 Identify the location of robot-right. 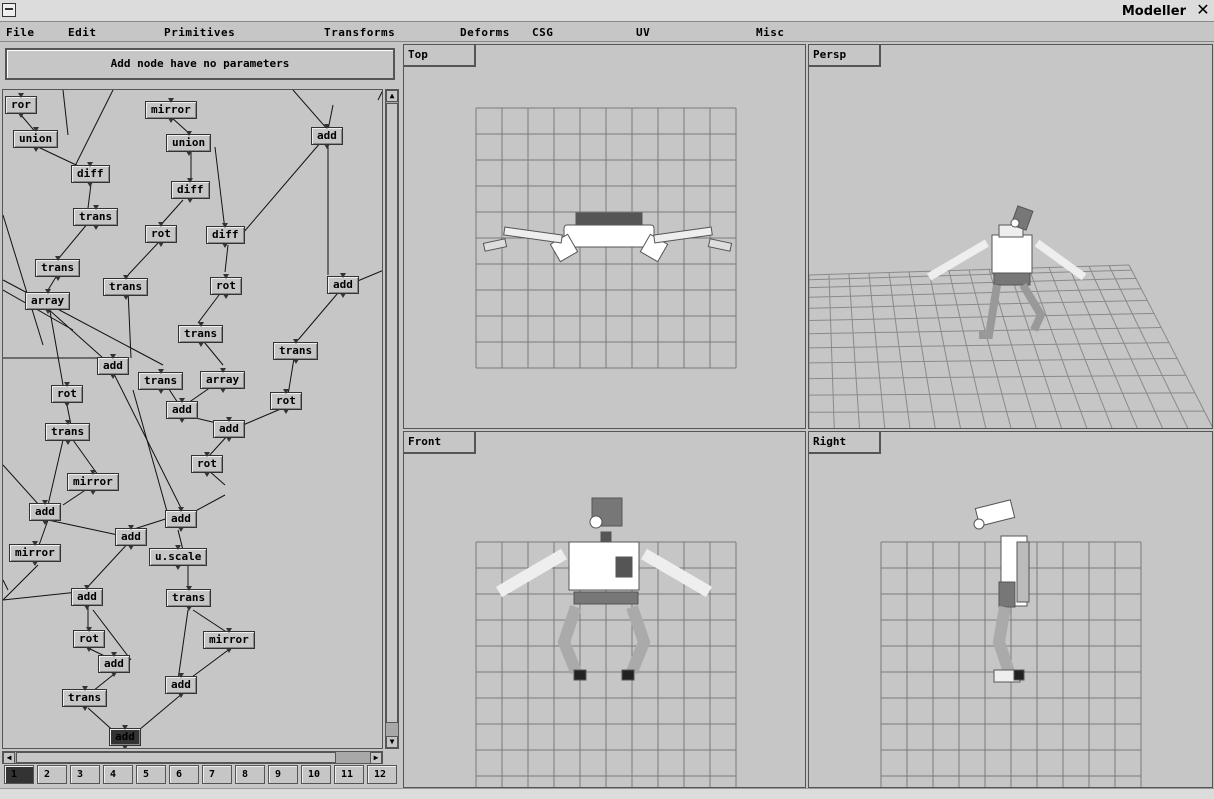
(1001, 591).